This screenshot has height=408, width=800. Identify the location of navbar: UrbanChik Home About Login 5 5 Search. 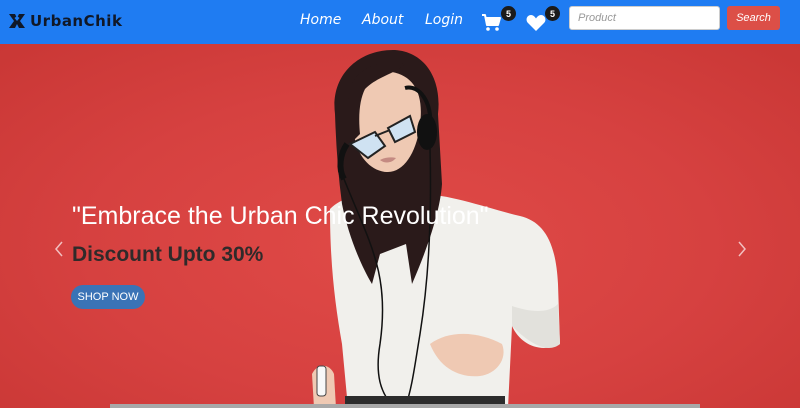
(400, 22).